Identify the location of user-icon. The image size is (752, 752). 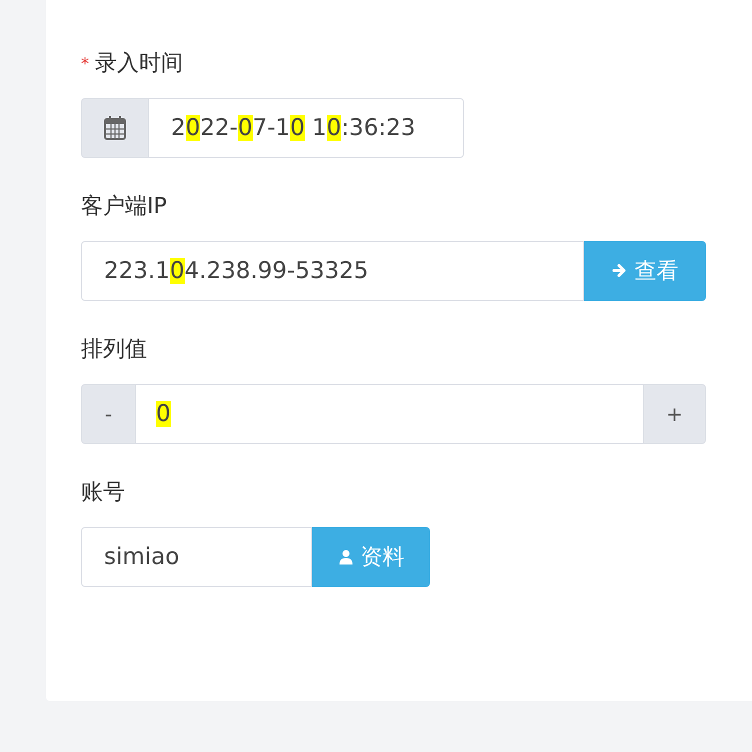
(346, 557).